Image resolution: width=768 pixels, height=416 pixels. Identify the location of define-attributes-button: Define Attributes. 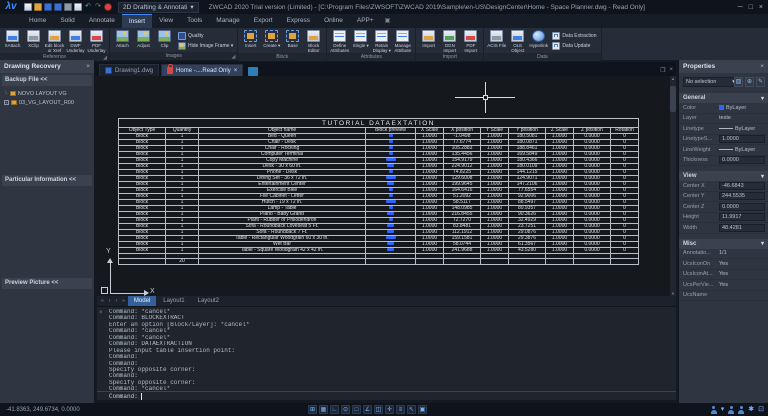
(339, 41).